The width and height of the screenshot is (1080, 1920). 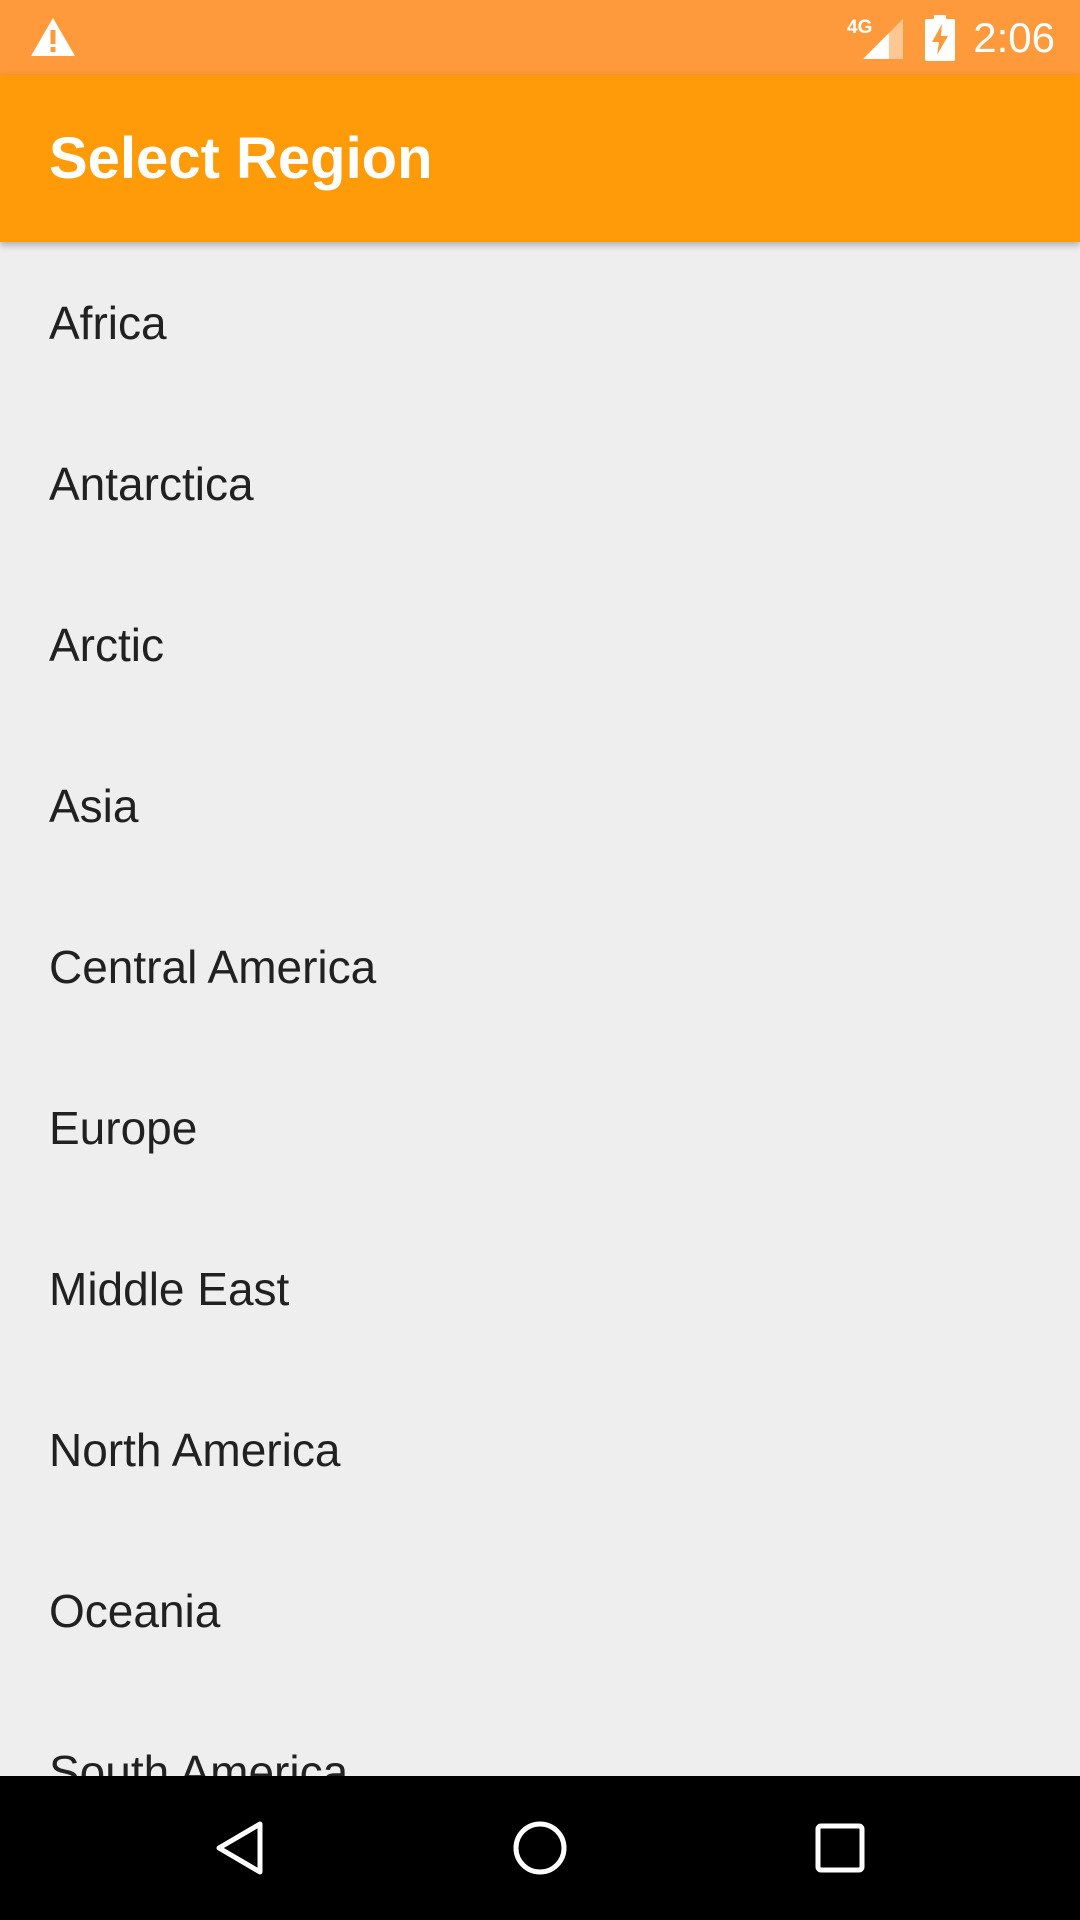 What do you see at coordinates (540, 1288) in the screenshot?
I see `region-item-middle-east: Middle East` at bounding box center [540, 1288].